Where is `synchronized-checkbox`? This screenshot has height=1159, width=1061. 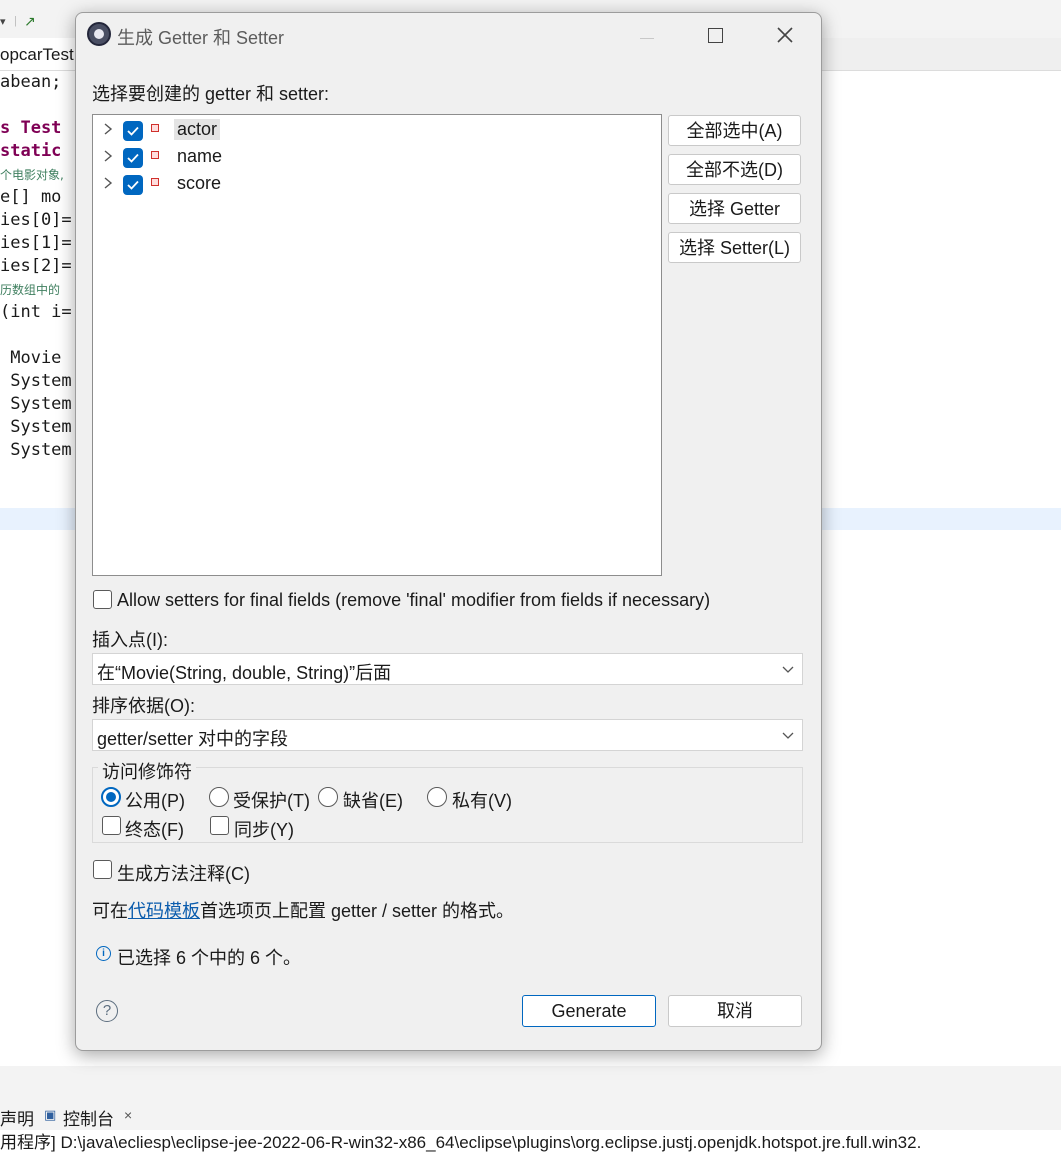 synchronized-checkbox is located at coordinates (219, 825).